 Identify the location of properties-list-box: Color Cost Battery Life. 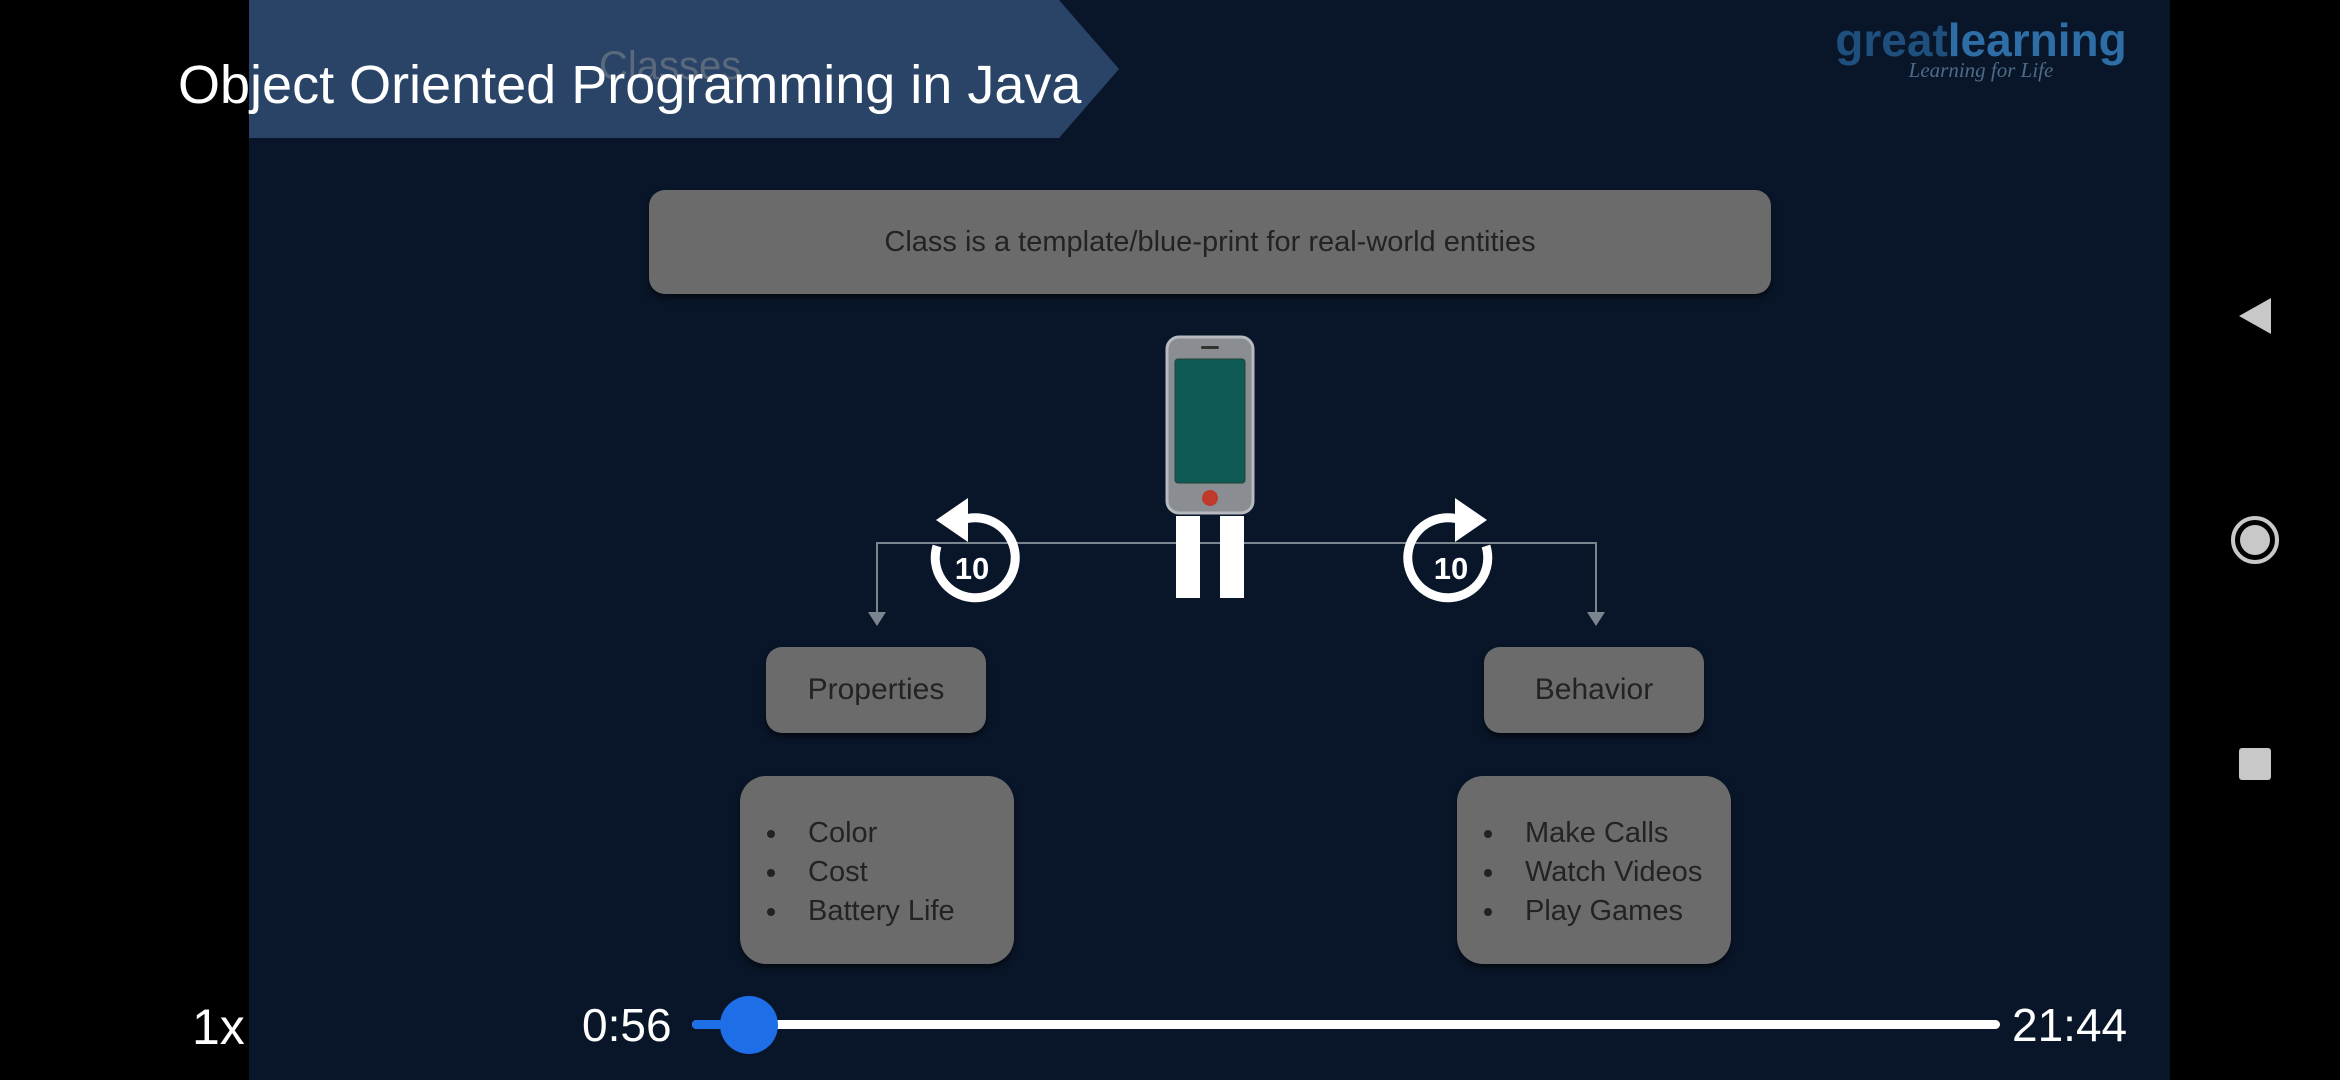
(877, 870).